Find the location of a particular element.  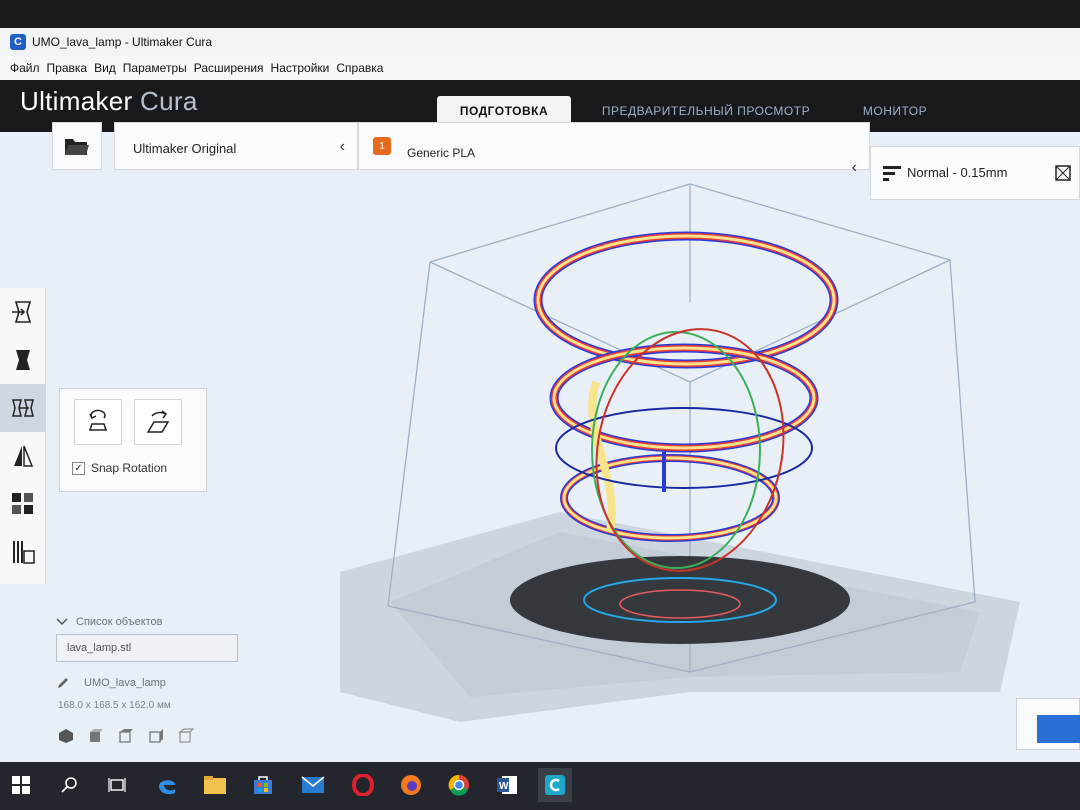

edit-pencil-icon is located at coordinates (63, 683).